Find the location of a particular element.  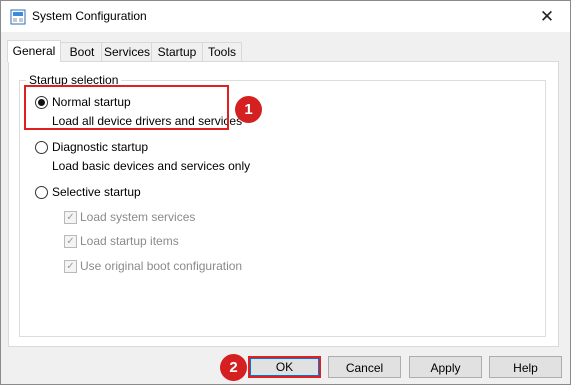

apply-button: Apply is located at coordinates (445, 367).